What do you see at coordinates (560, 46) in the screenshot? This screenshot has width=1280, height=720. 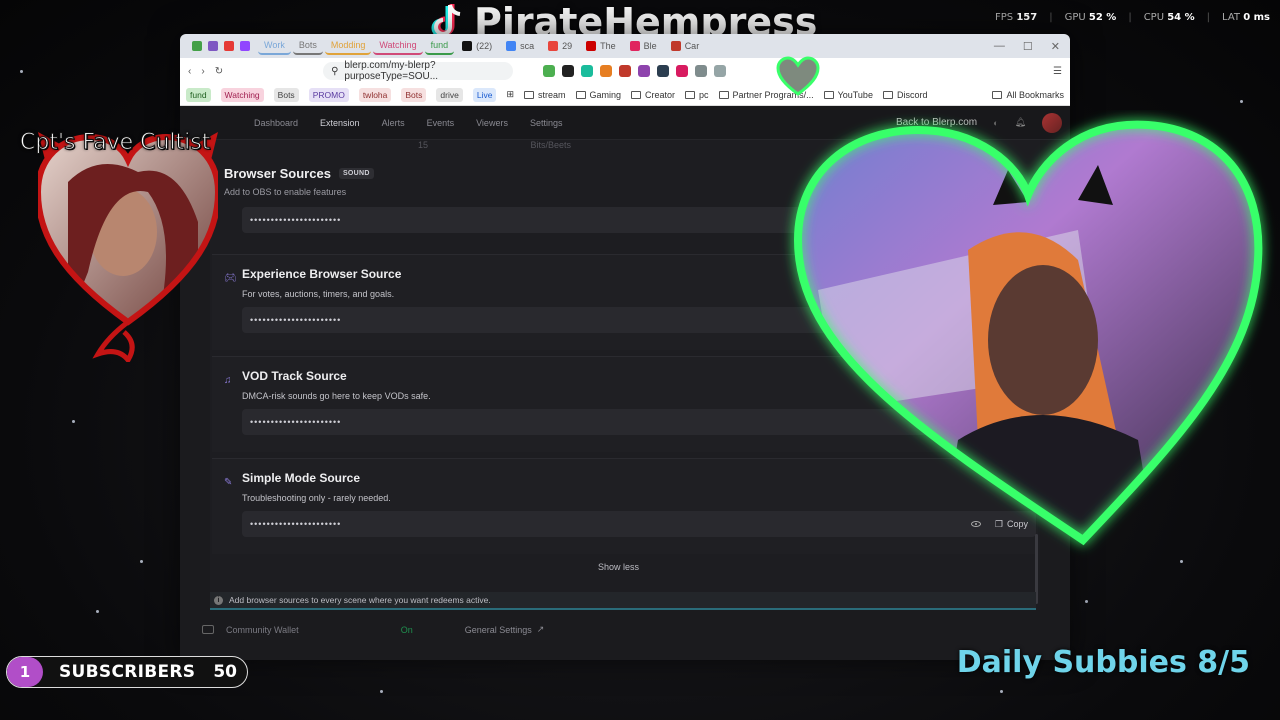 I see `browser-tab: 29` at bounding box center [560, 46].